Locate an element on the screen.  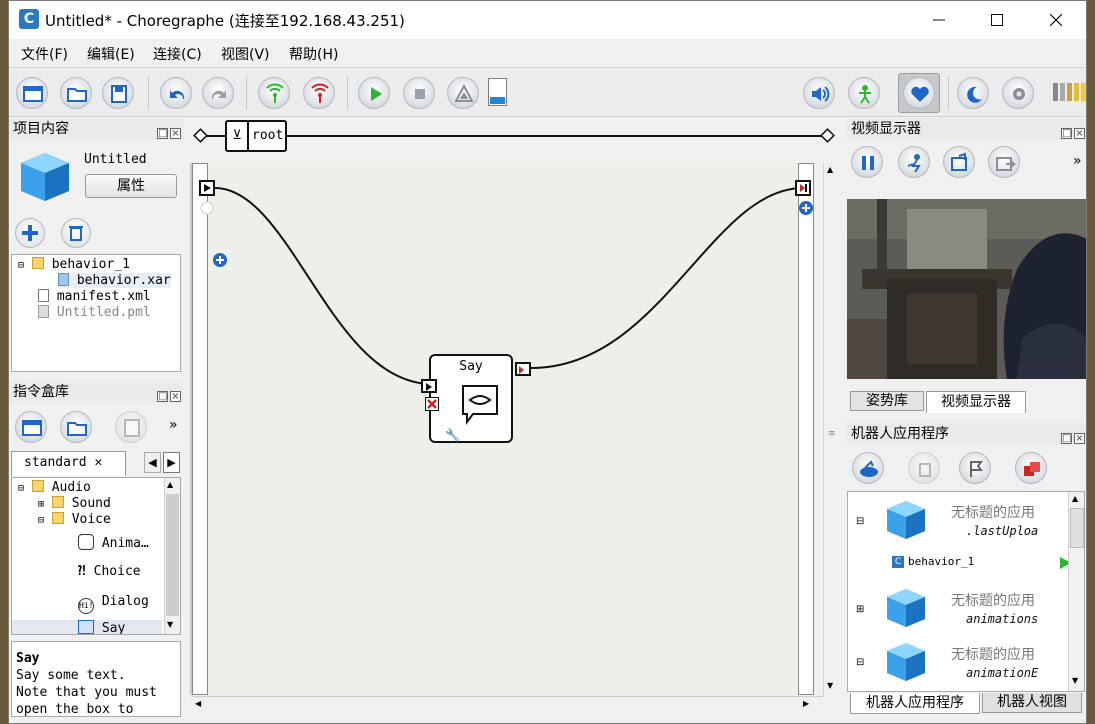
close-tab-icon: ✕ is located at coordinates (98, 462).